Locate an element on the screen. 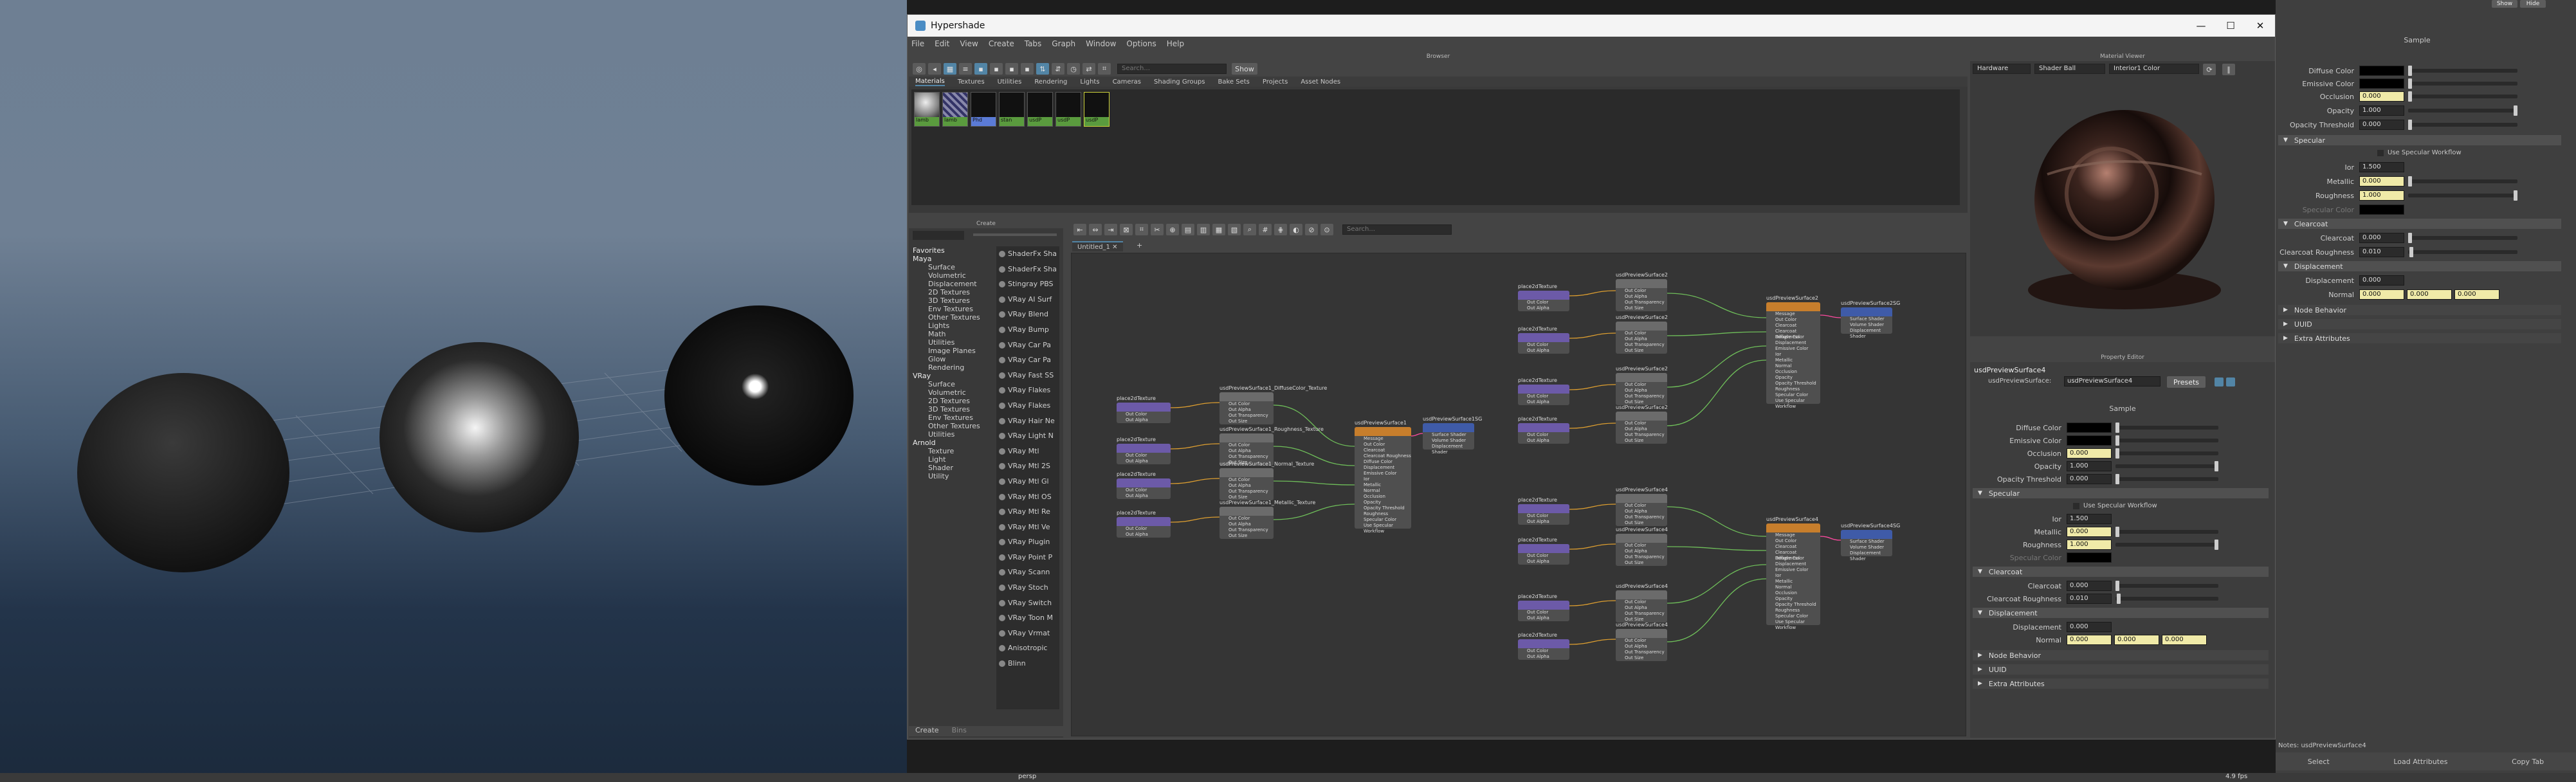 The height and width of the screenshot is (782, 2576). ae-clearcoat-roughness-slider is located at coordinates (2462, 252).